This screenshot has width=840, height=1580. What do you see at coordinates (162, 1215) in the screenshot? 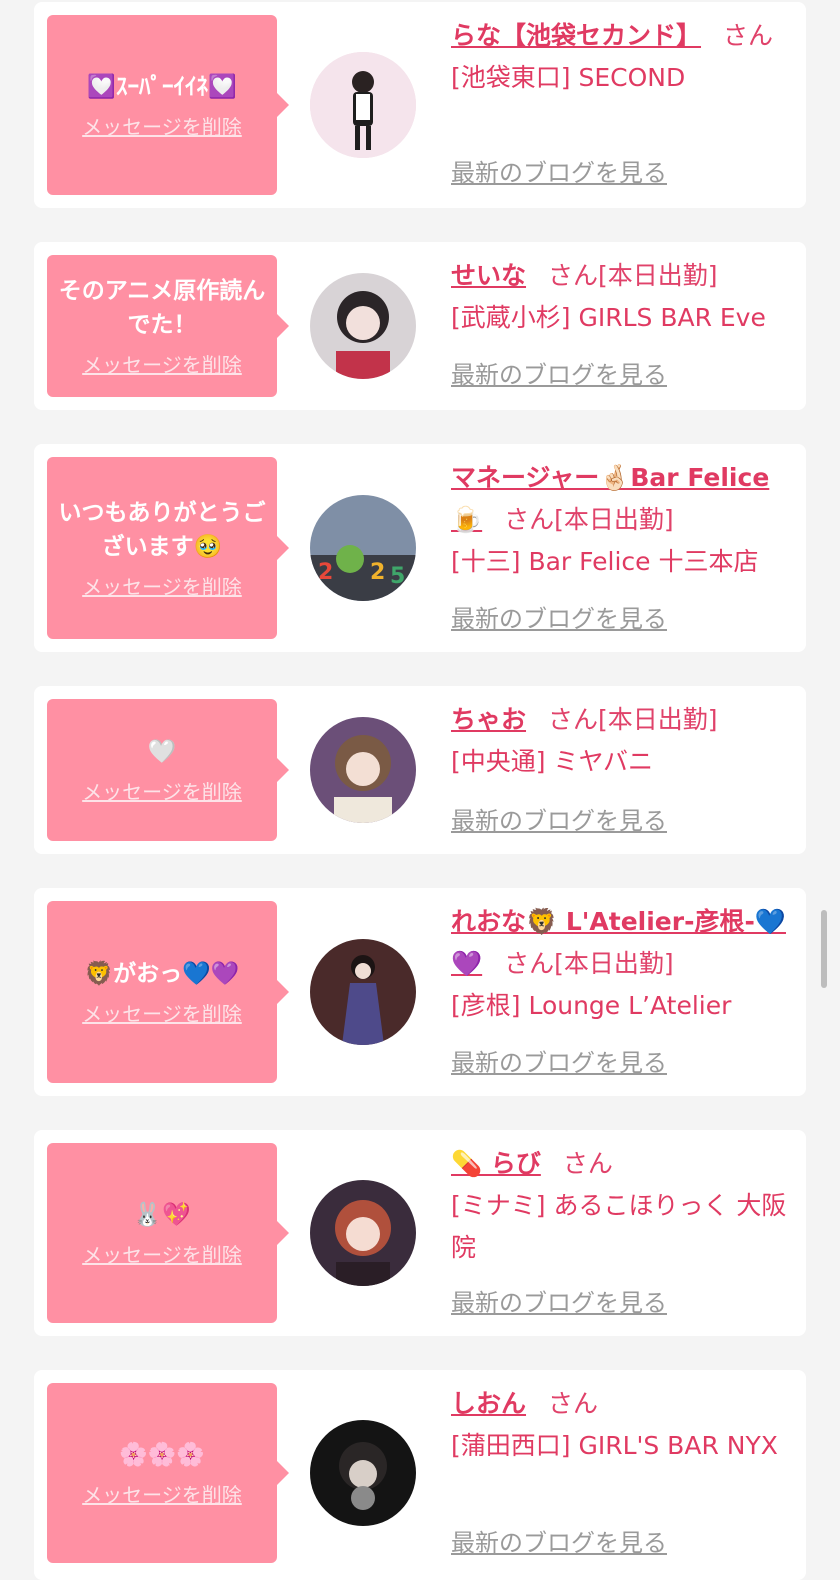
I see `message-text: 🐰💖` at bounding box center [162, 1215].